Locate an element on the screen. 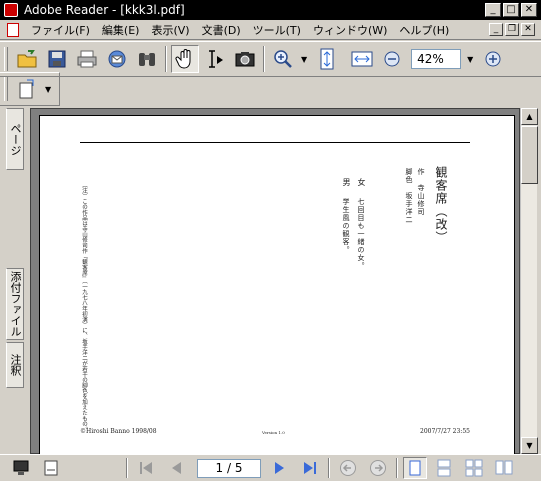 This screenshot has width=541, height=481. document-properties-button is located at coordinates (21, 468).